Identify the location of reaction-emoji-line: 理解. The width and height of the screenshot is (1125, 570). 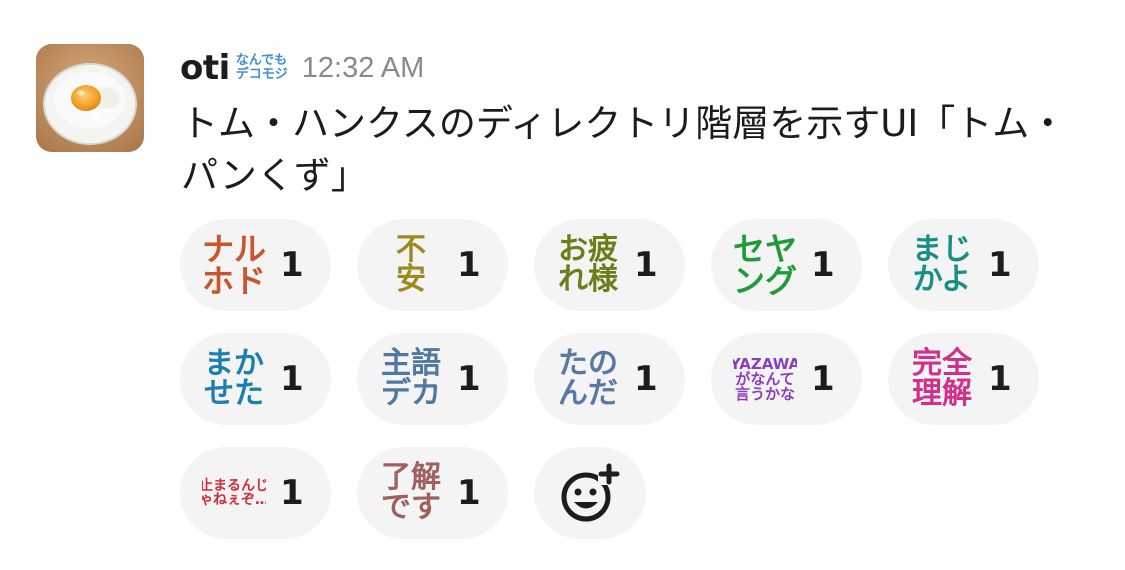
(942, 393).